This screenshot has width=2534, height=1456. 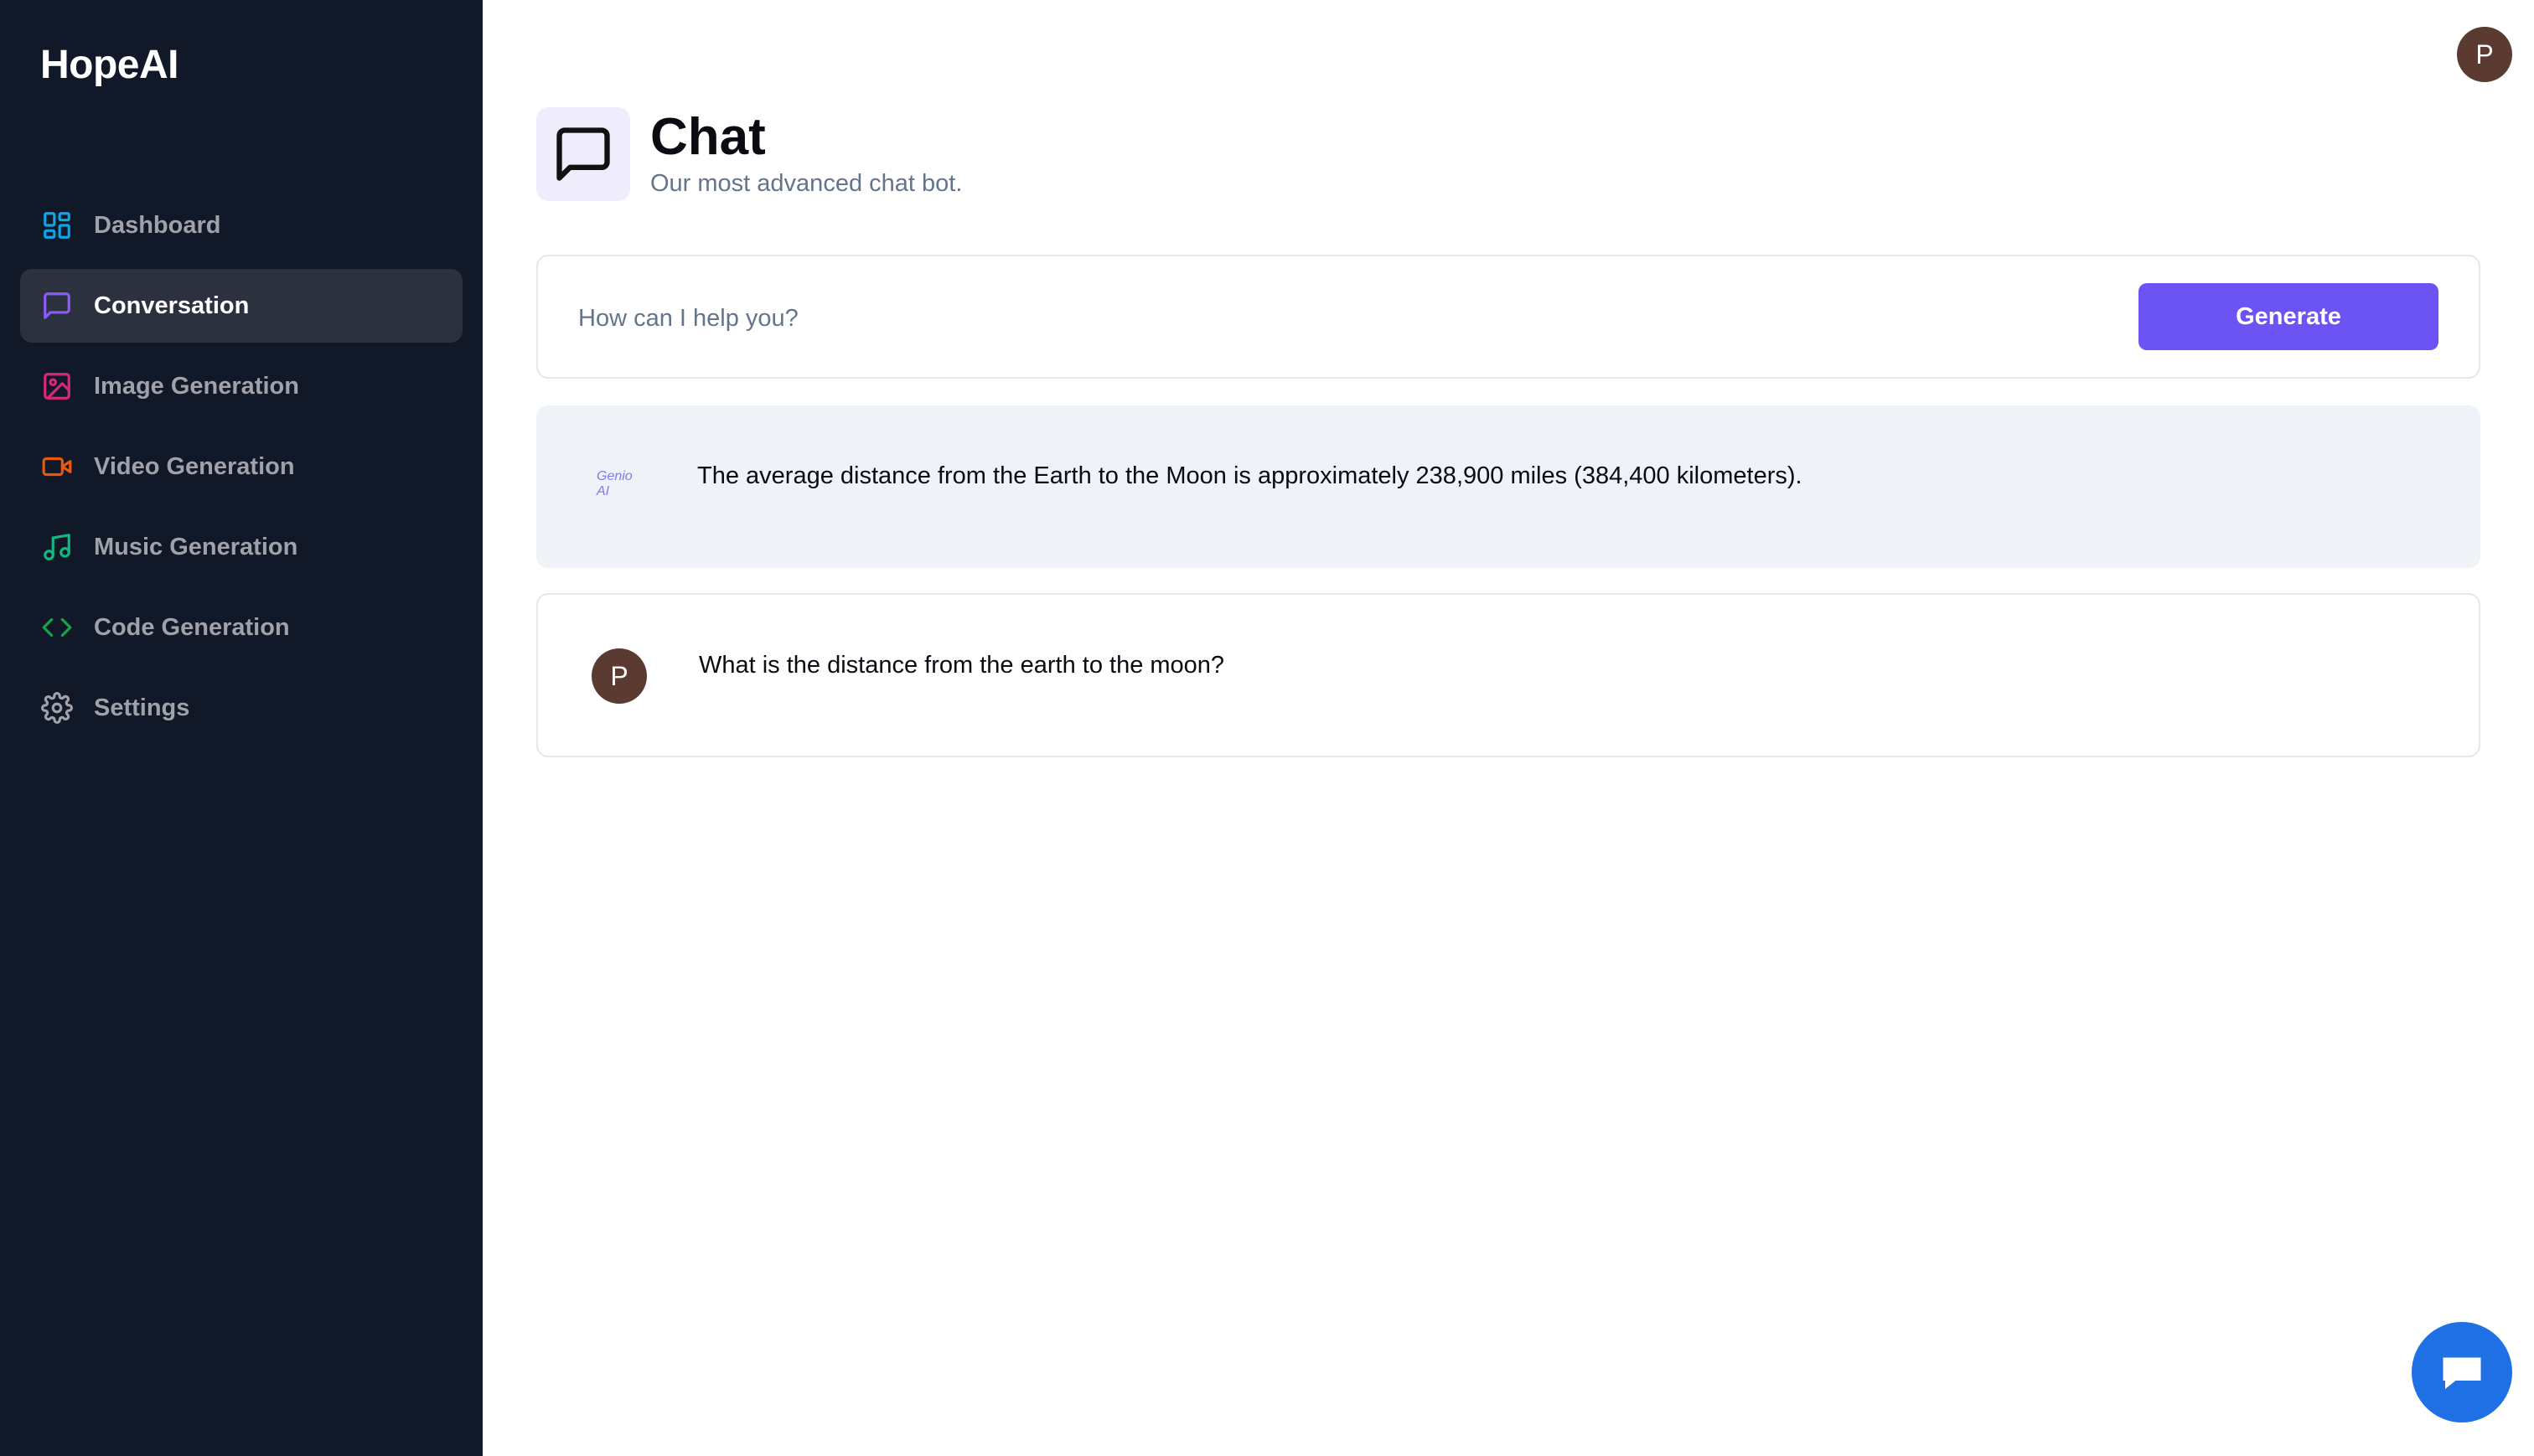 What do you see at coordinates (142, 707) in the screenshot?
I see `sidebar-item-label: Settings` at bounding box center [142, 707].